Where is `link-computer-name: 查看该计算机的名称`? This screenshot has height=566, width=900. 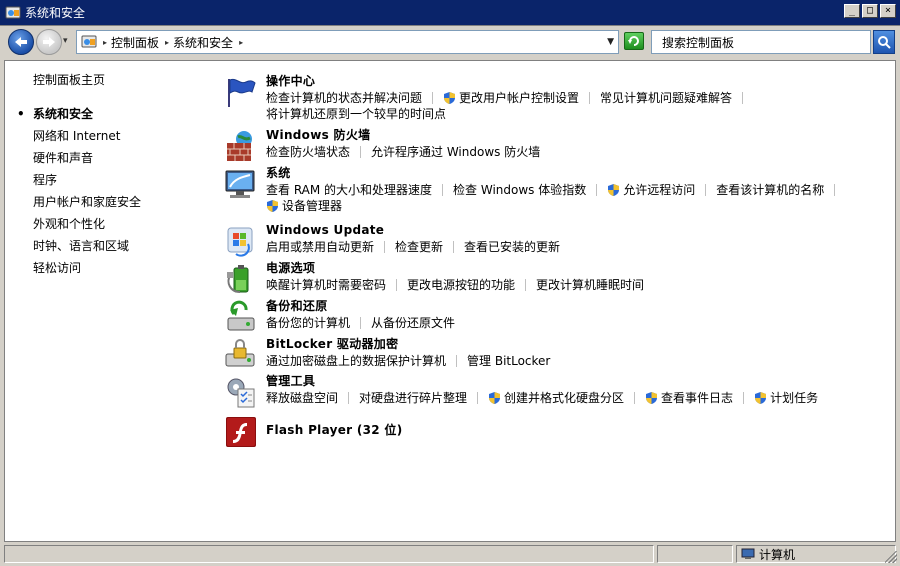
link-computer-name: 查看该计算机的名称 is located at coordinates (770, 190).